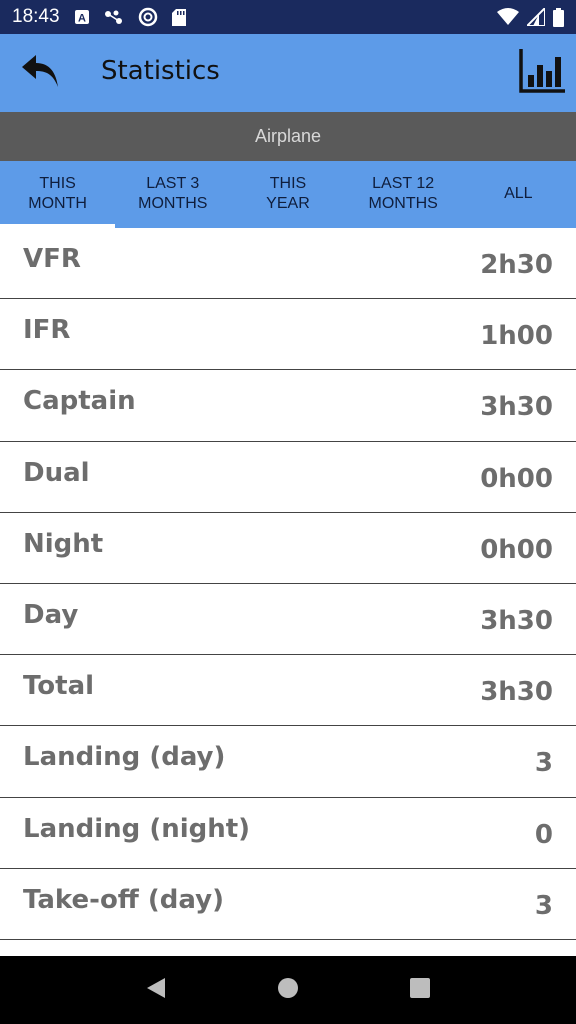  What do you see at coordinates (288, 548) in the screenshot?
I see `stat-row-night: Night 0h00` at bounding box center [288, 548].